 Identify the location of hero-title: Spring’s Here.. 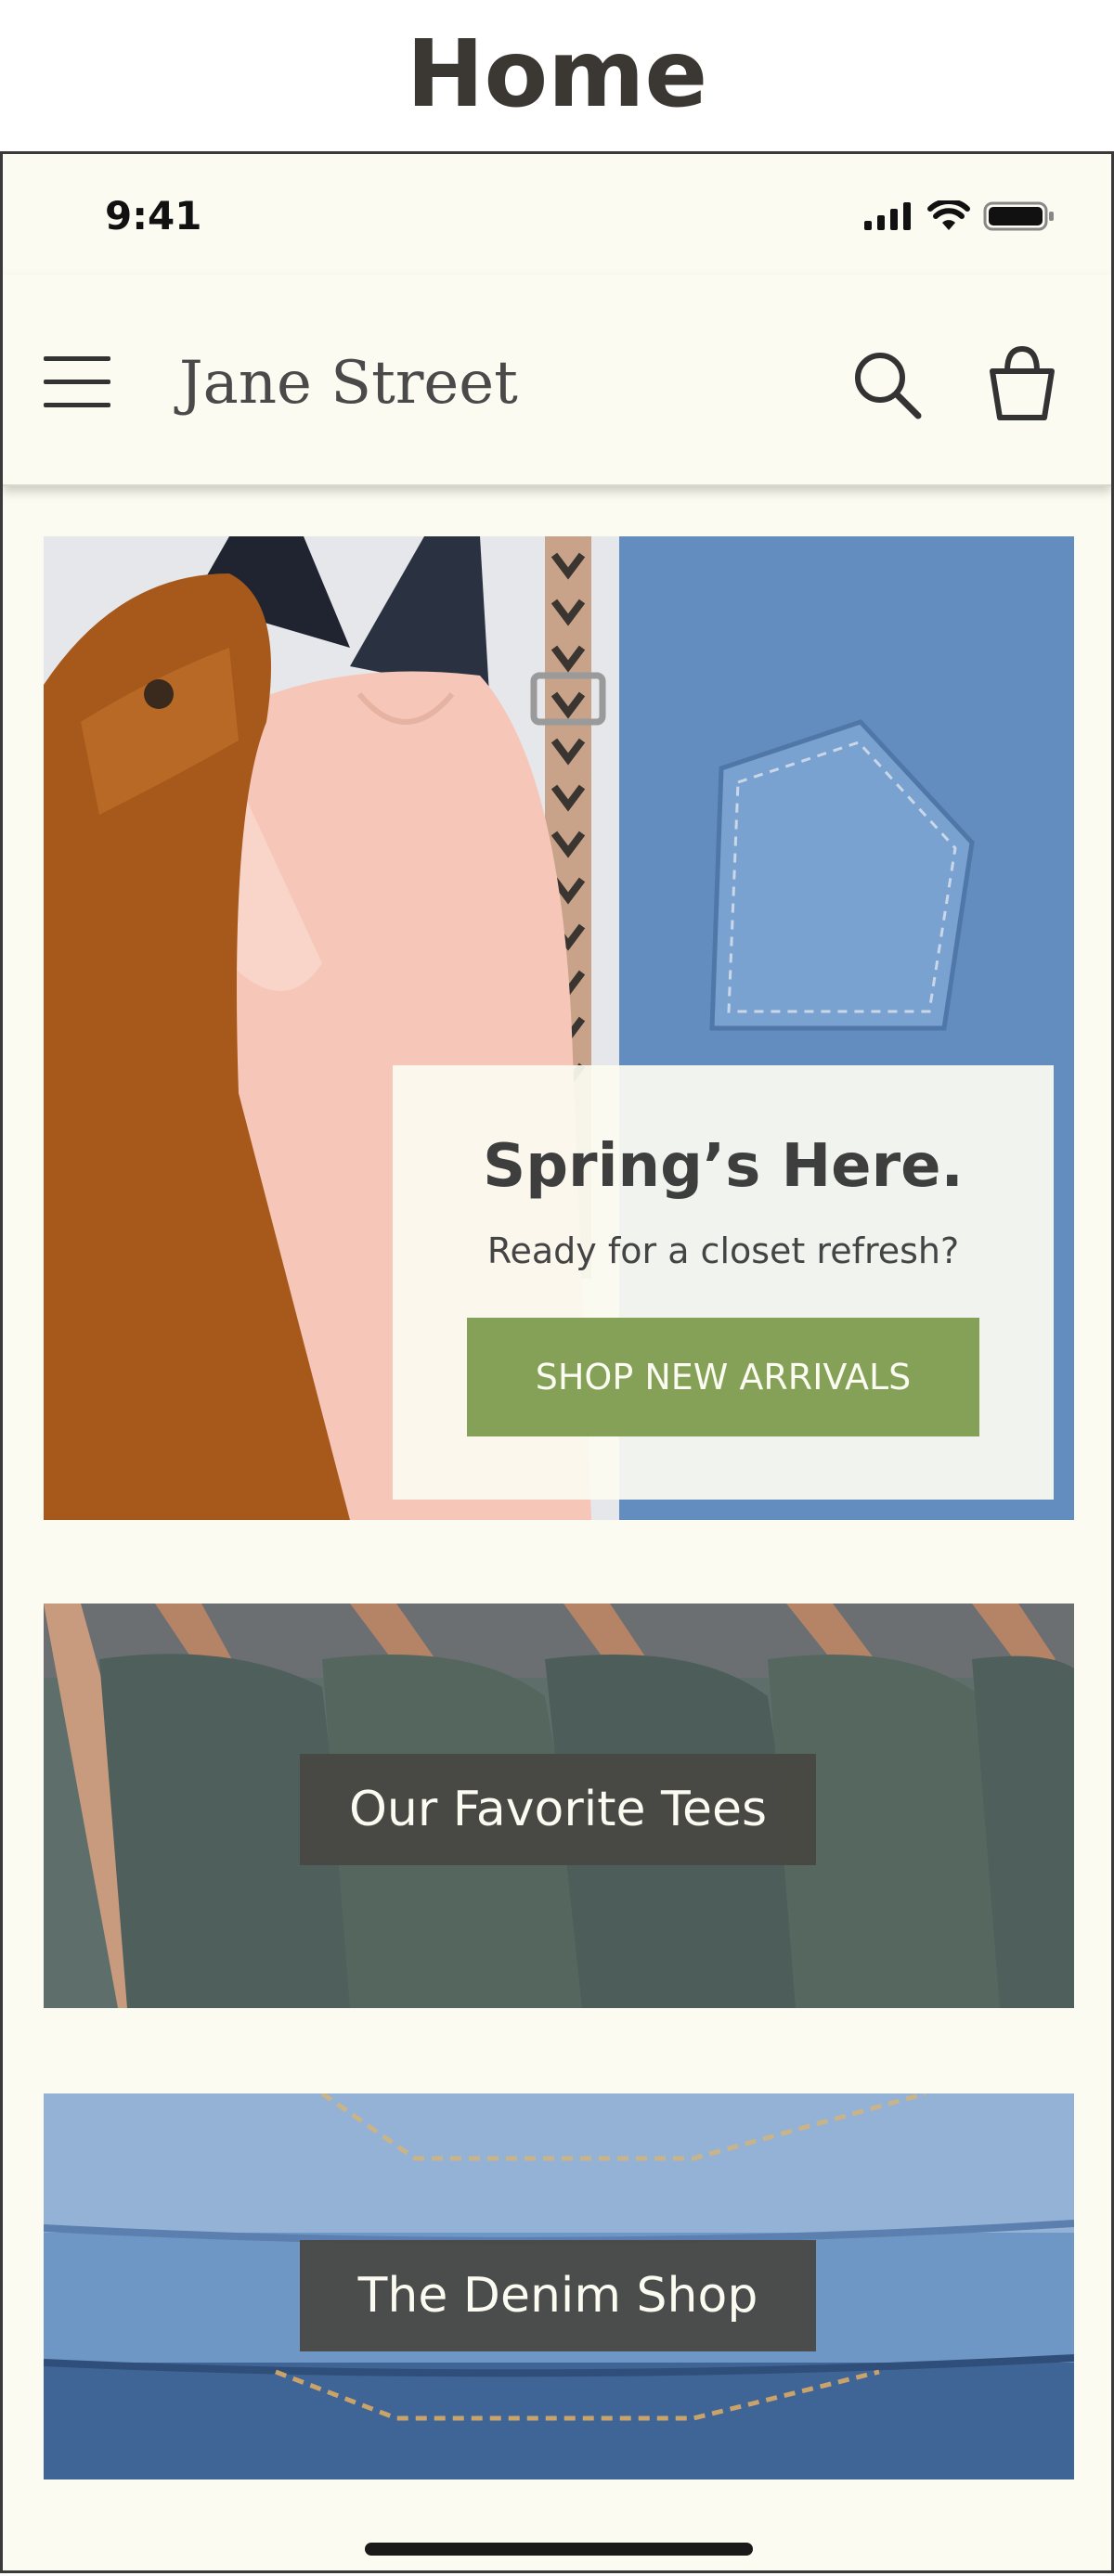
(723, 1167).